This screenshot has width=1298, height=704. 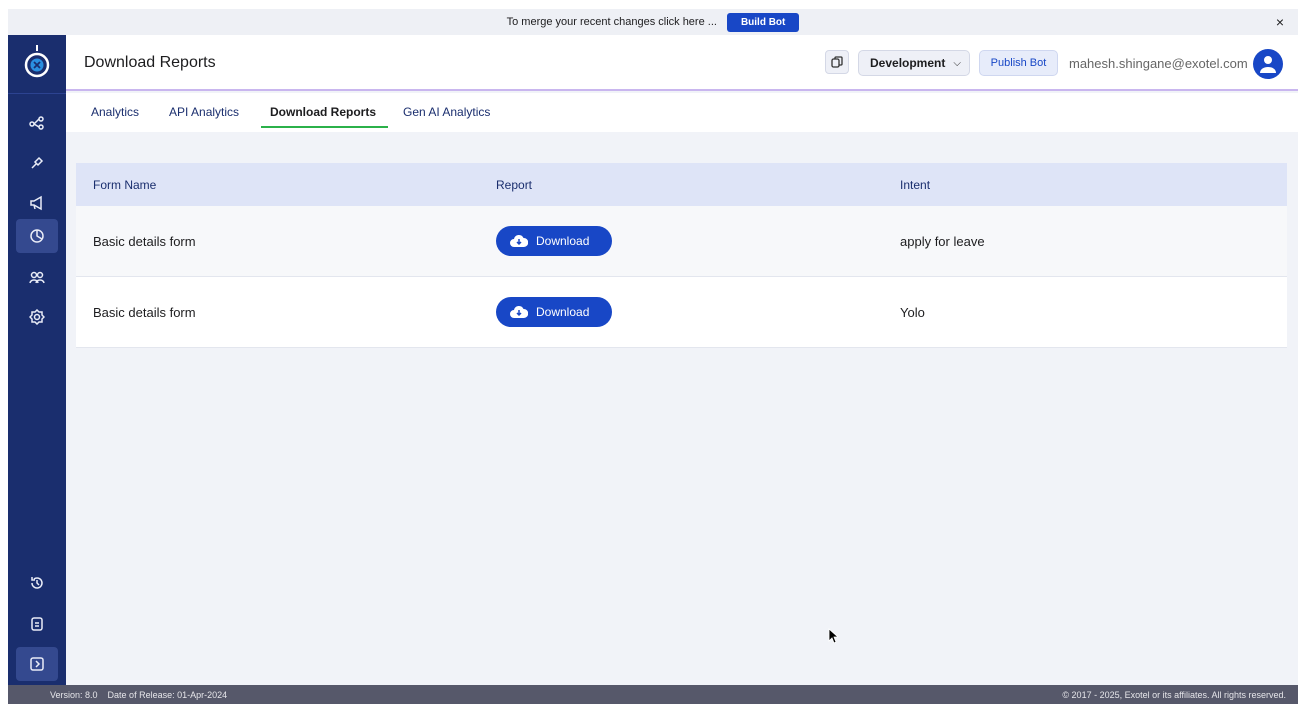 I want to click on mouse-cursor-icon, so click(x=833, y=636).